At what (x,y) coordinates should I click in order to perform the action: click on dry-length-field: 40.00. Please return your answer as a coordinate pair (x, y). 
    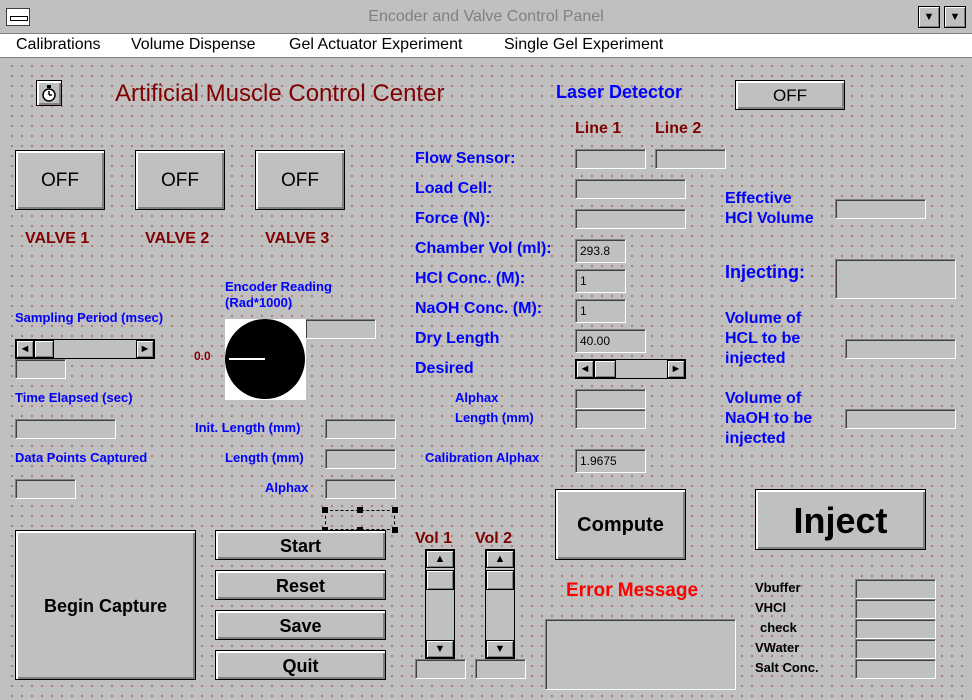
    Looking at the image, I should click on (610, 341).